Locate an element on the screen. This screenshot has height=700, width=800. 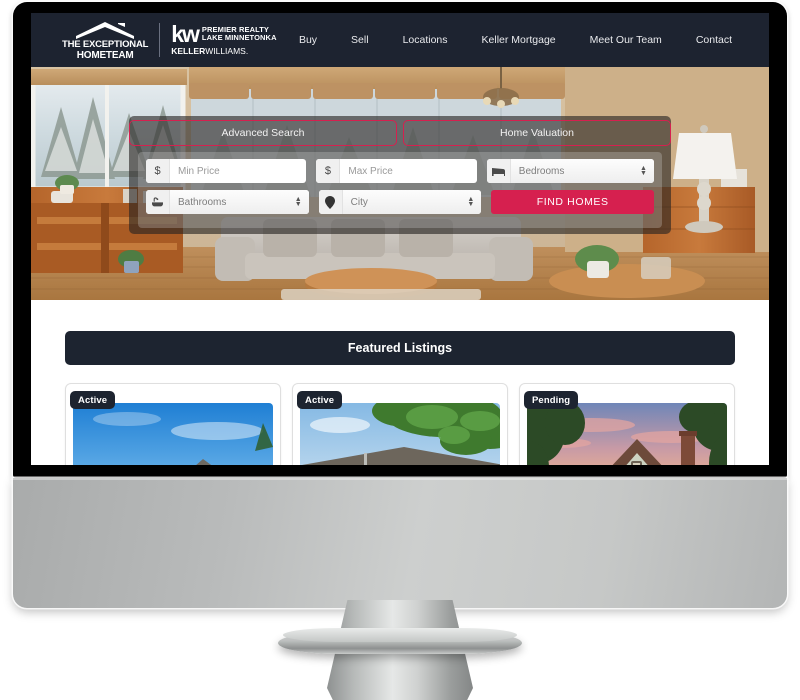
city-field: City ▲ ▼ is located at coordinates (400, 202).